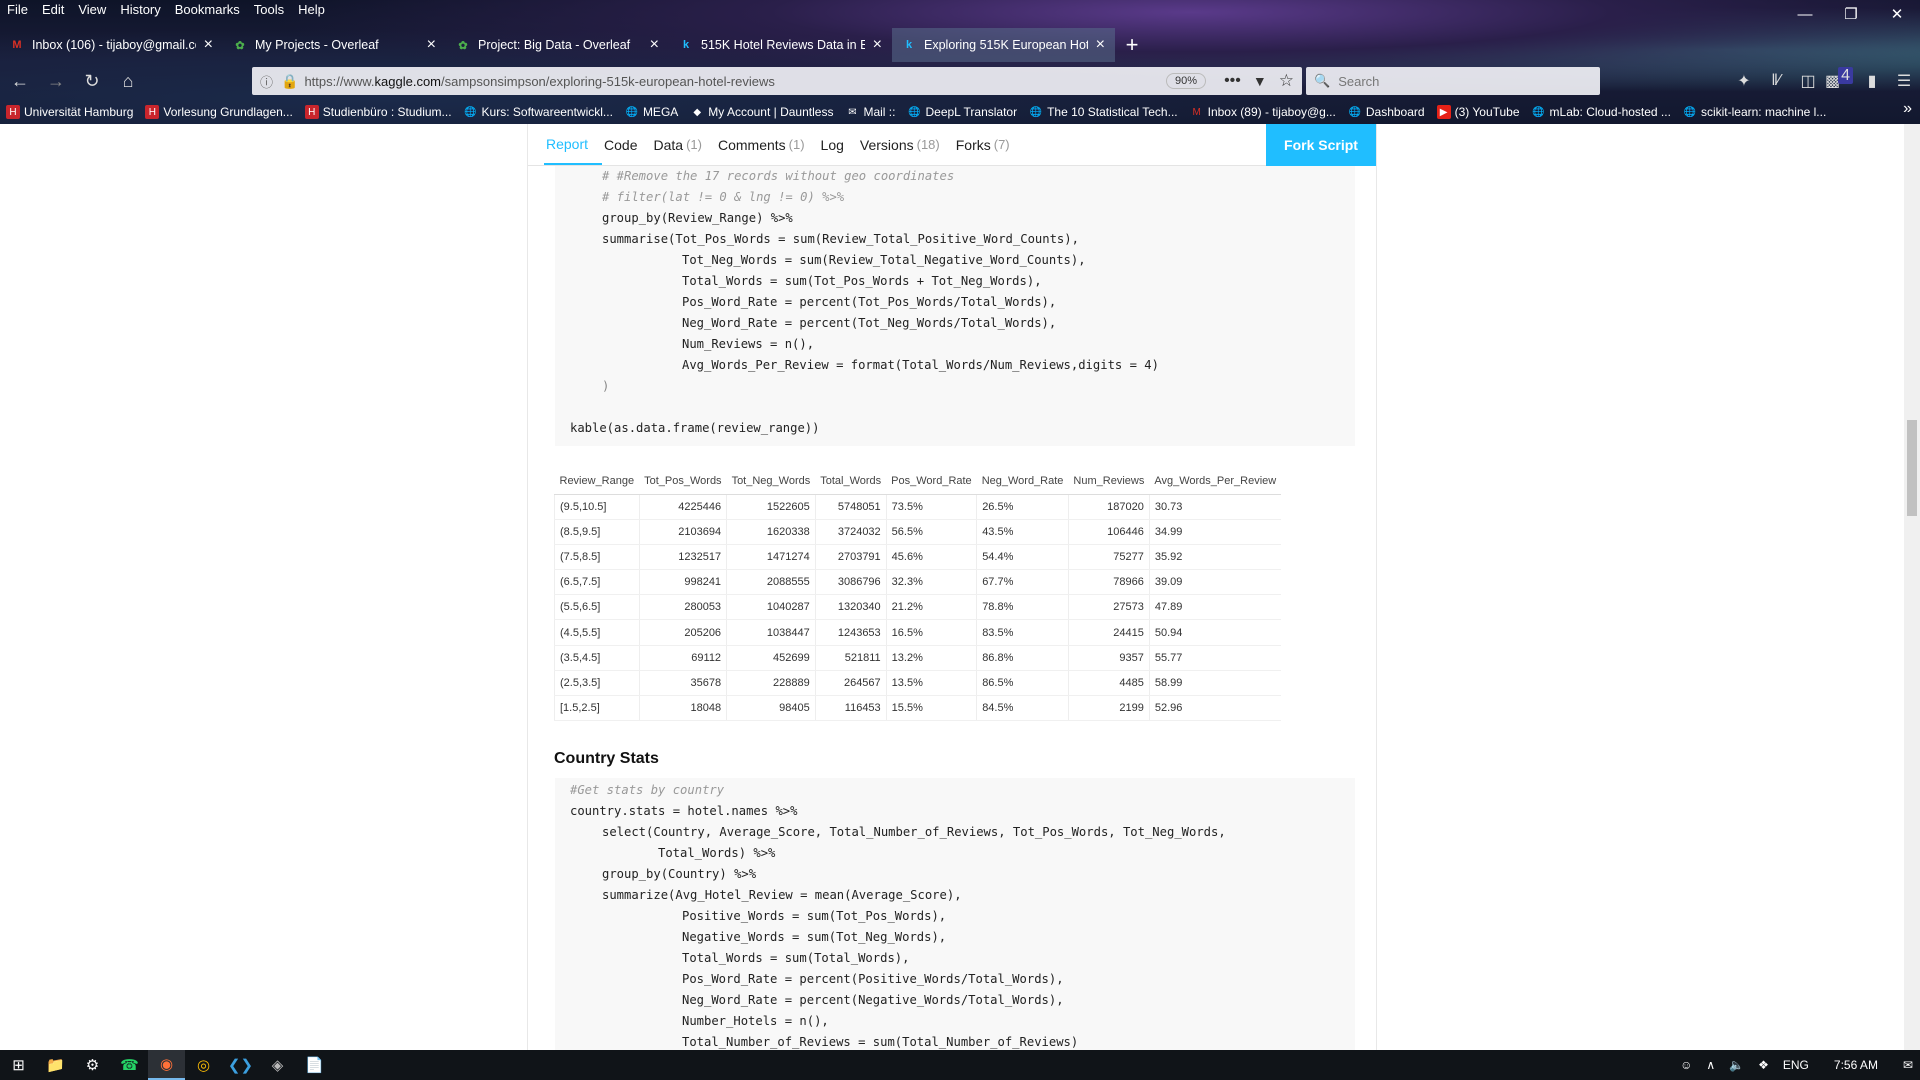 The width and height of the screenshot is (1920, 1080). What do you see at coordinates (314, 1065) in the screenshot?
I see `notepad-icon: 📄` at bounding box center [314, 1065].